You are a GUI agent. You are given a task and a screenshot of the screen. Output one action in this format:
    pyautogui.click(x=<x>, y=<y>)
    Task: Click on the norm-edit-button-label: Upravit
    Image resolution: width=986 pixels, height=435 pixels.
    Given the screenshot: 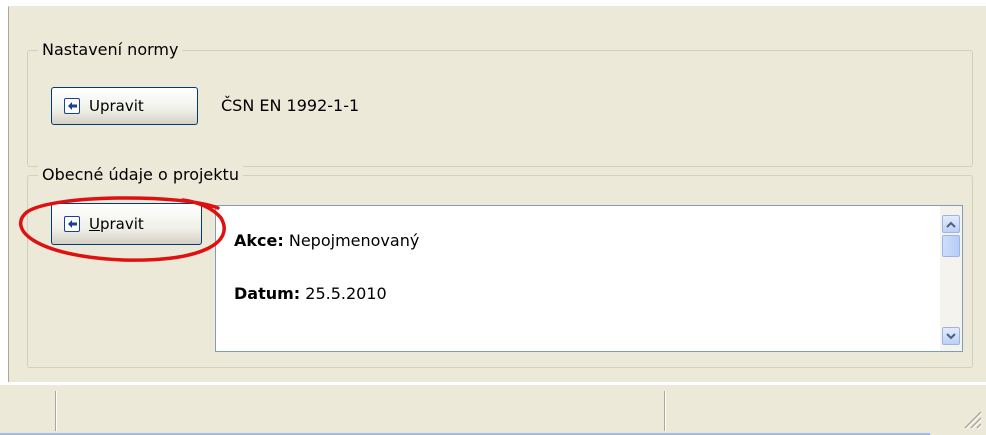 What is the action you would take?
    pyautogui.click(x=116, y=106)
    